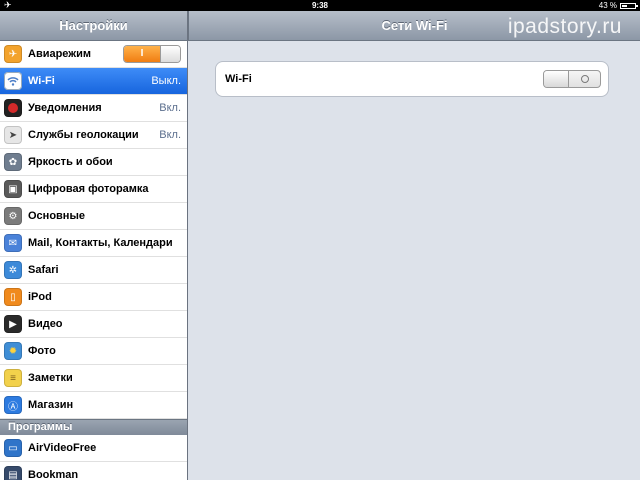 The image size is (640, 480). Describe the element at coordinates (93, 324) in the screenshot. I see `sidebar-item-video: ▶ Видео` at that location.